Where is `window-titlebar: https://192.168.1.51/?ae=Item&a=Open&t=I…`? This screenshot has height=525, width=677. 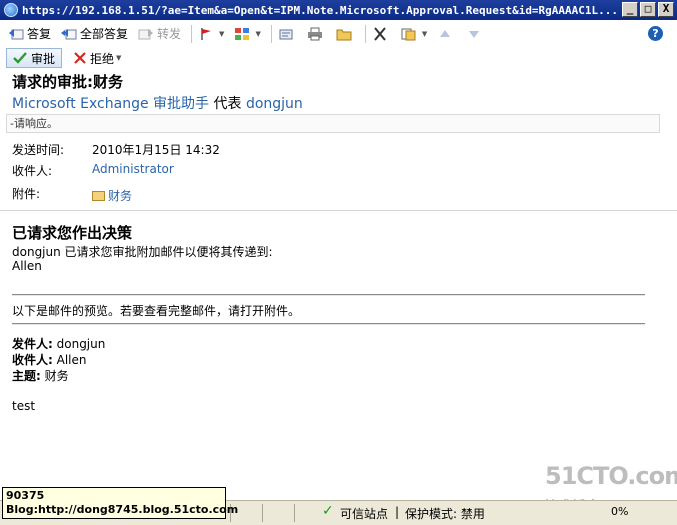
window-titlebar: https://192.168.1.51/?ae=Item&a=Open&t=I… is located at coordinates (338, 10).